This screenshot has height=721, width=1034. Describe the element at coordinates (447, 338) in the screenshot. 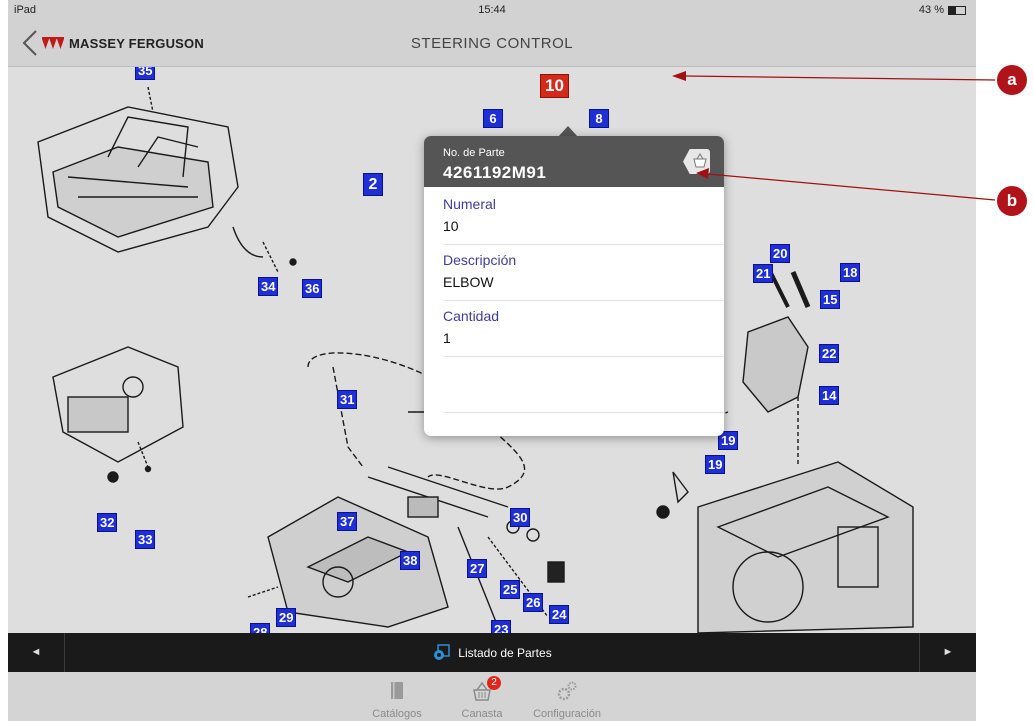

I see `quantity-value: 1` at that location.